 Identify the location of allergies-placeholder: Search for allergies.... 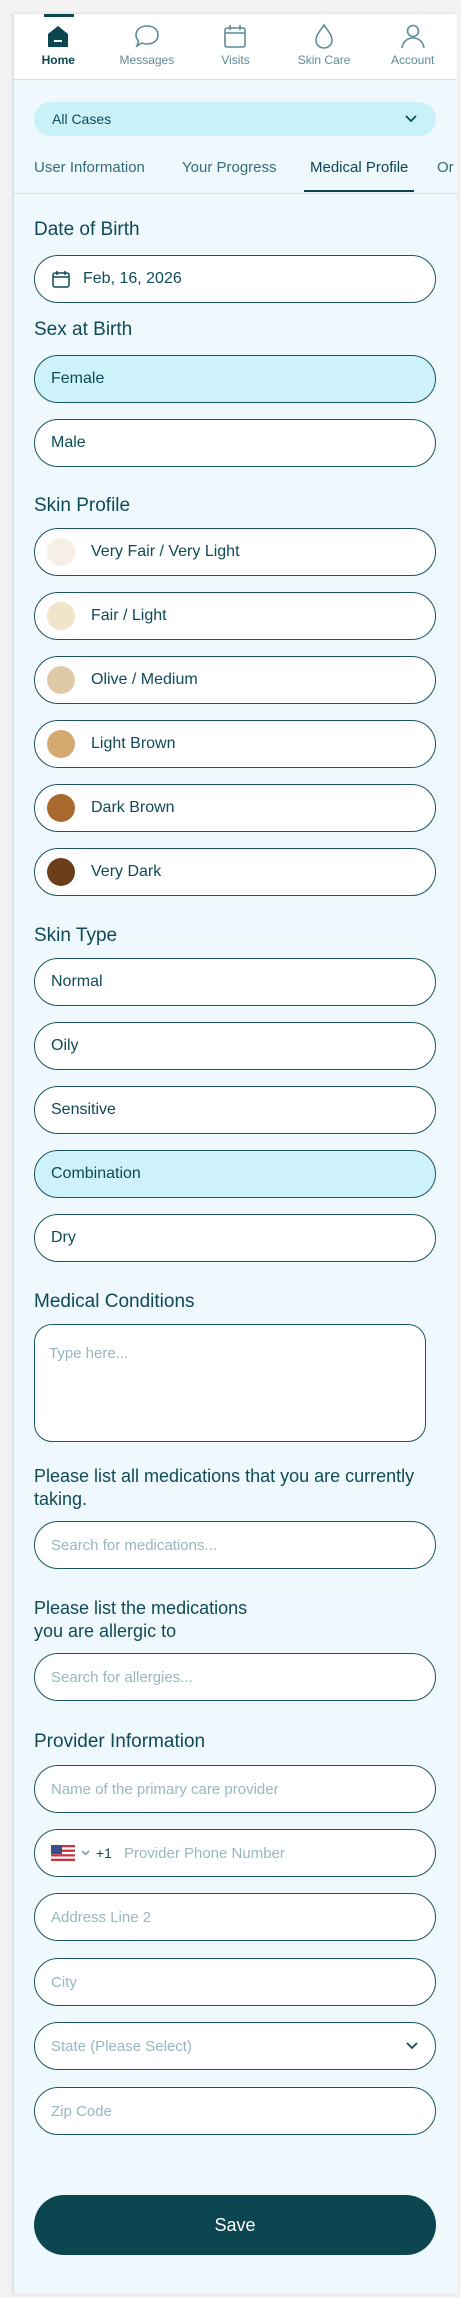
(122, 1677).